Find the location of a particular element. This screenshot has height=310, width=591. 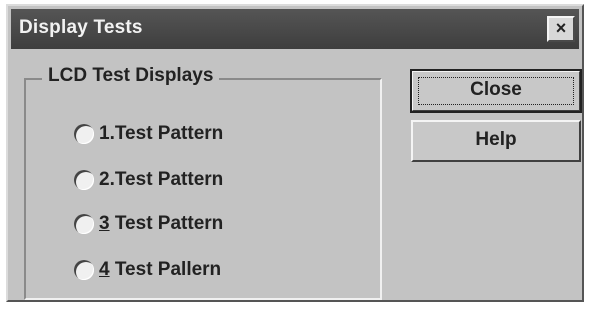

help-button-label: Help is located at coordinates (496, 139).